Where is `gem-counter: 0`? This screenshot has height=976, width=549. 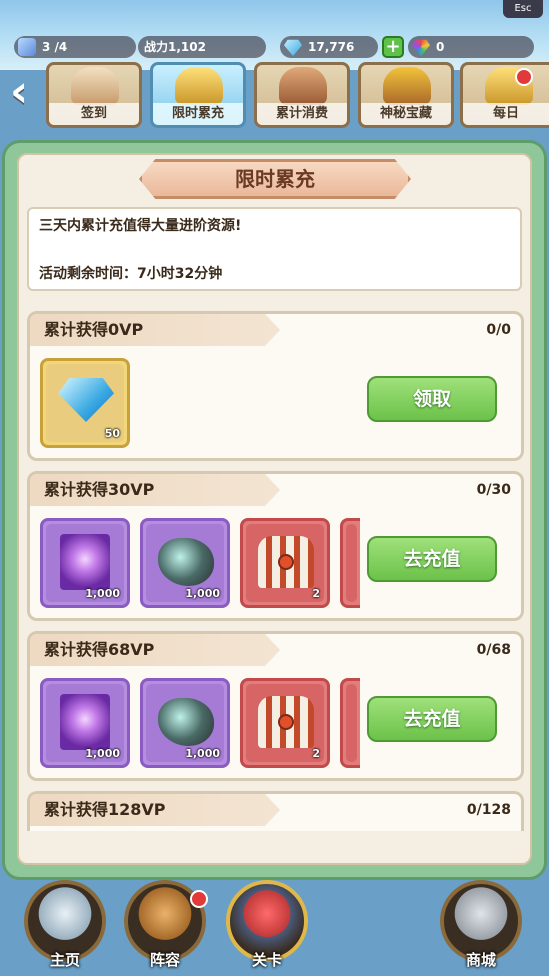 gem-counter: 0 is located at coordinates (471, 47).